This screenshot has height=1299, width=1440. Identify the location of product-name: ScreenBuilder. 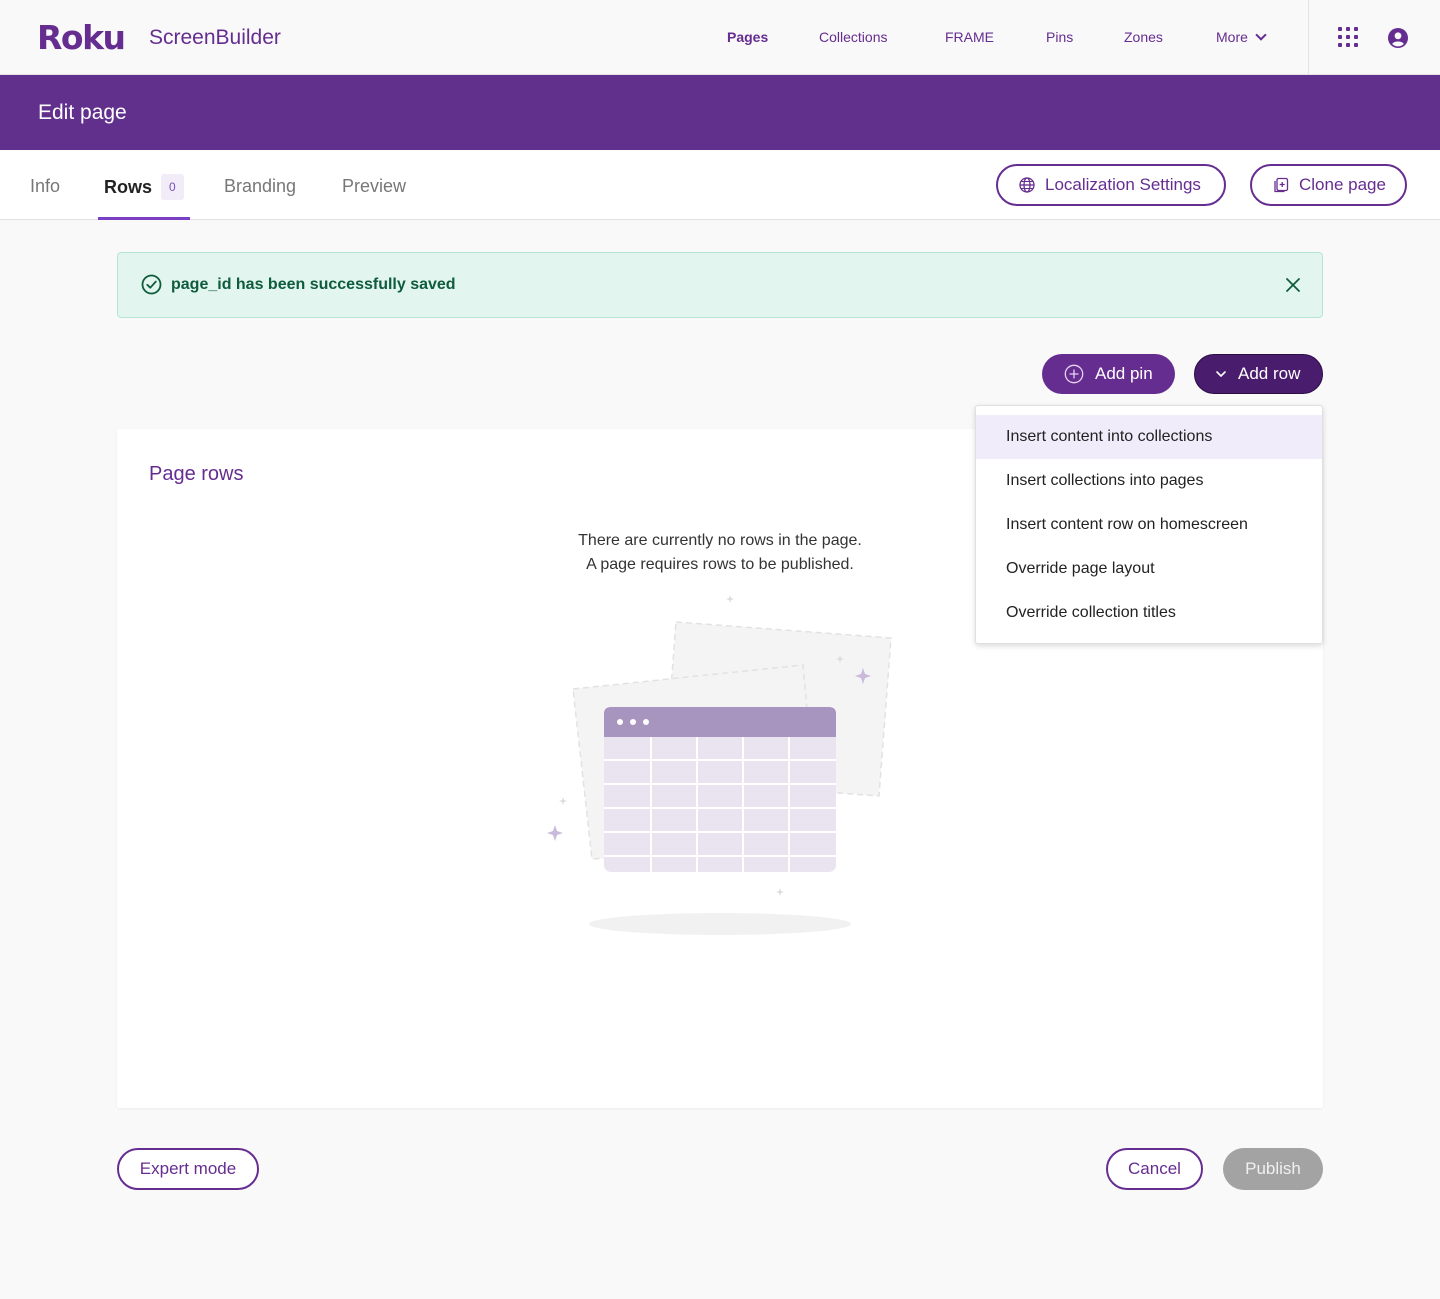
(215, 37).